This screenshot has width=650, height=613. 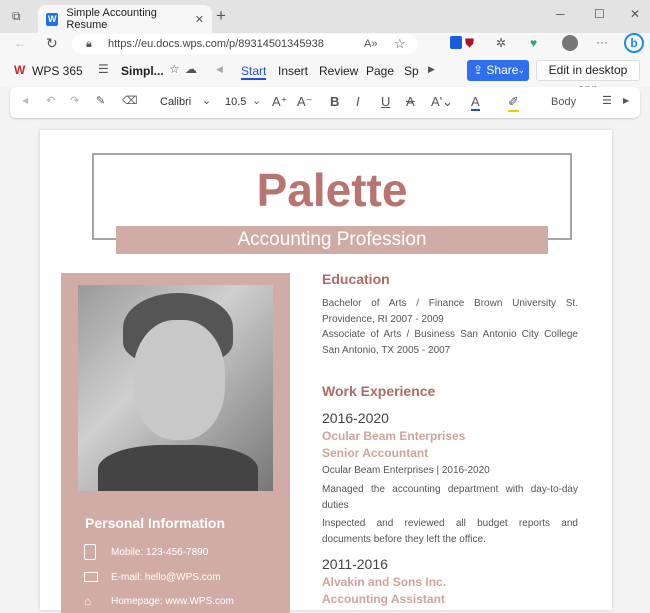 What do you see at coordinates (475, 102) in the screenshot?
I see `font-color-icon: A` at bounding box center [475, 102].